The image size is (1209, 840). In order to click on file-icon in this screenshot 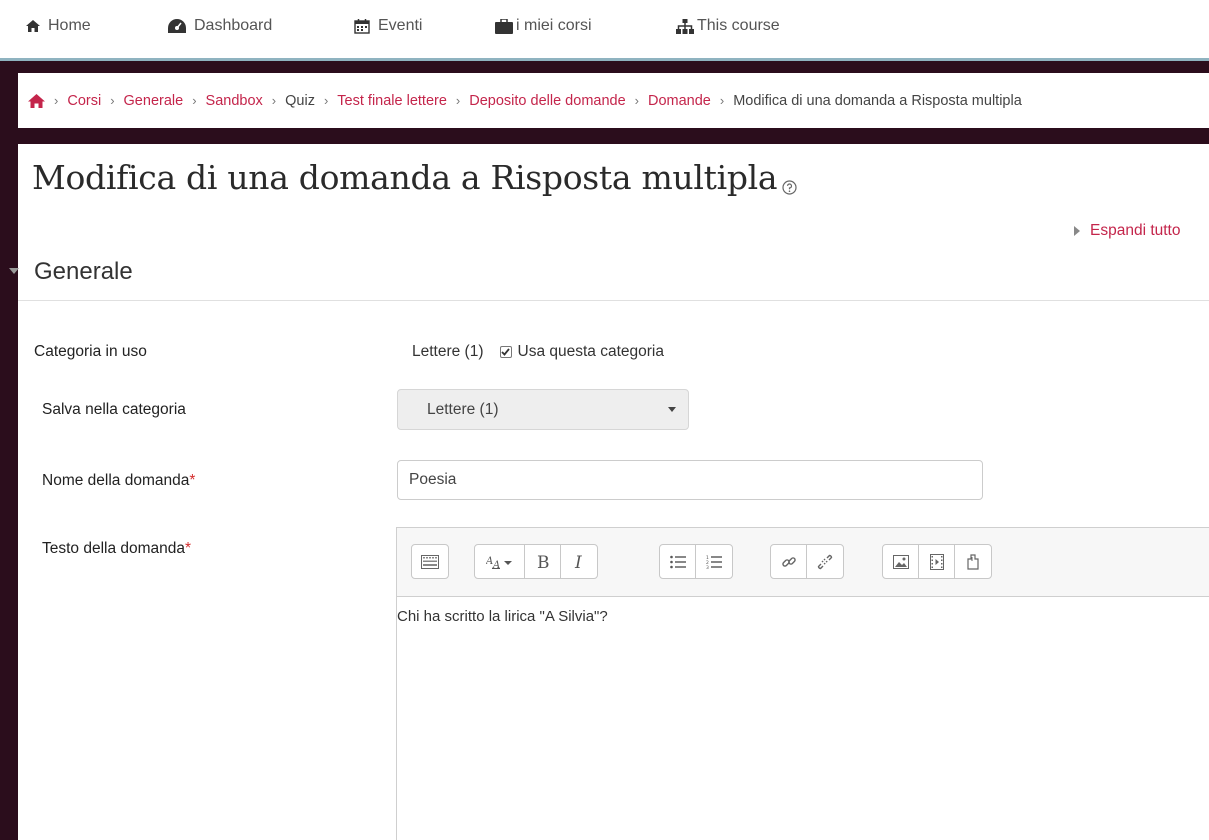, I will do `click(973, 561)`.